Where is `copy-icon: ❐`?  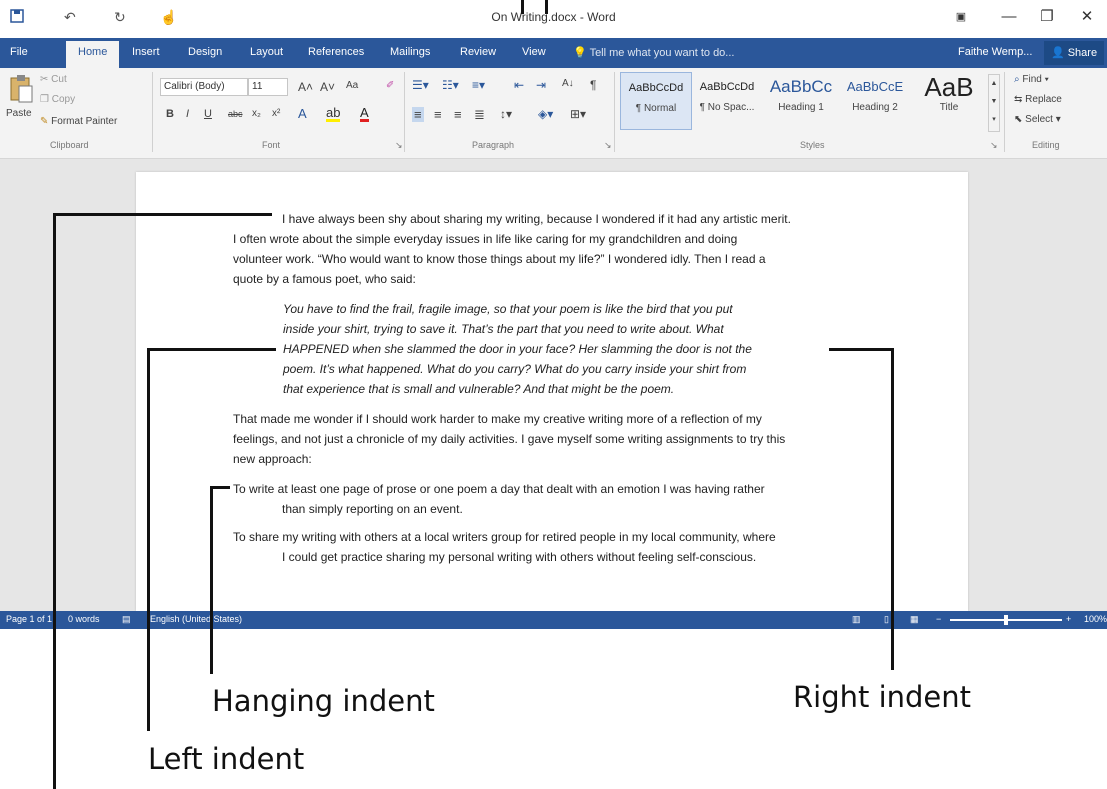 copy-icon: ❐ is located at coordinates (44, 99).